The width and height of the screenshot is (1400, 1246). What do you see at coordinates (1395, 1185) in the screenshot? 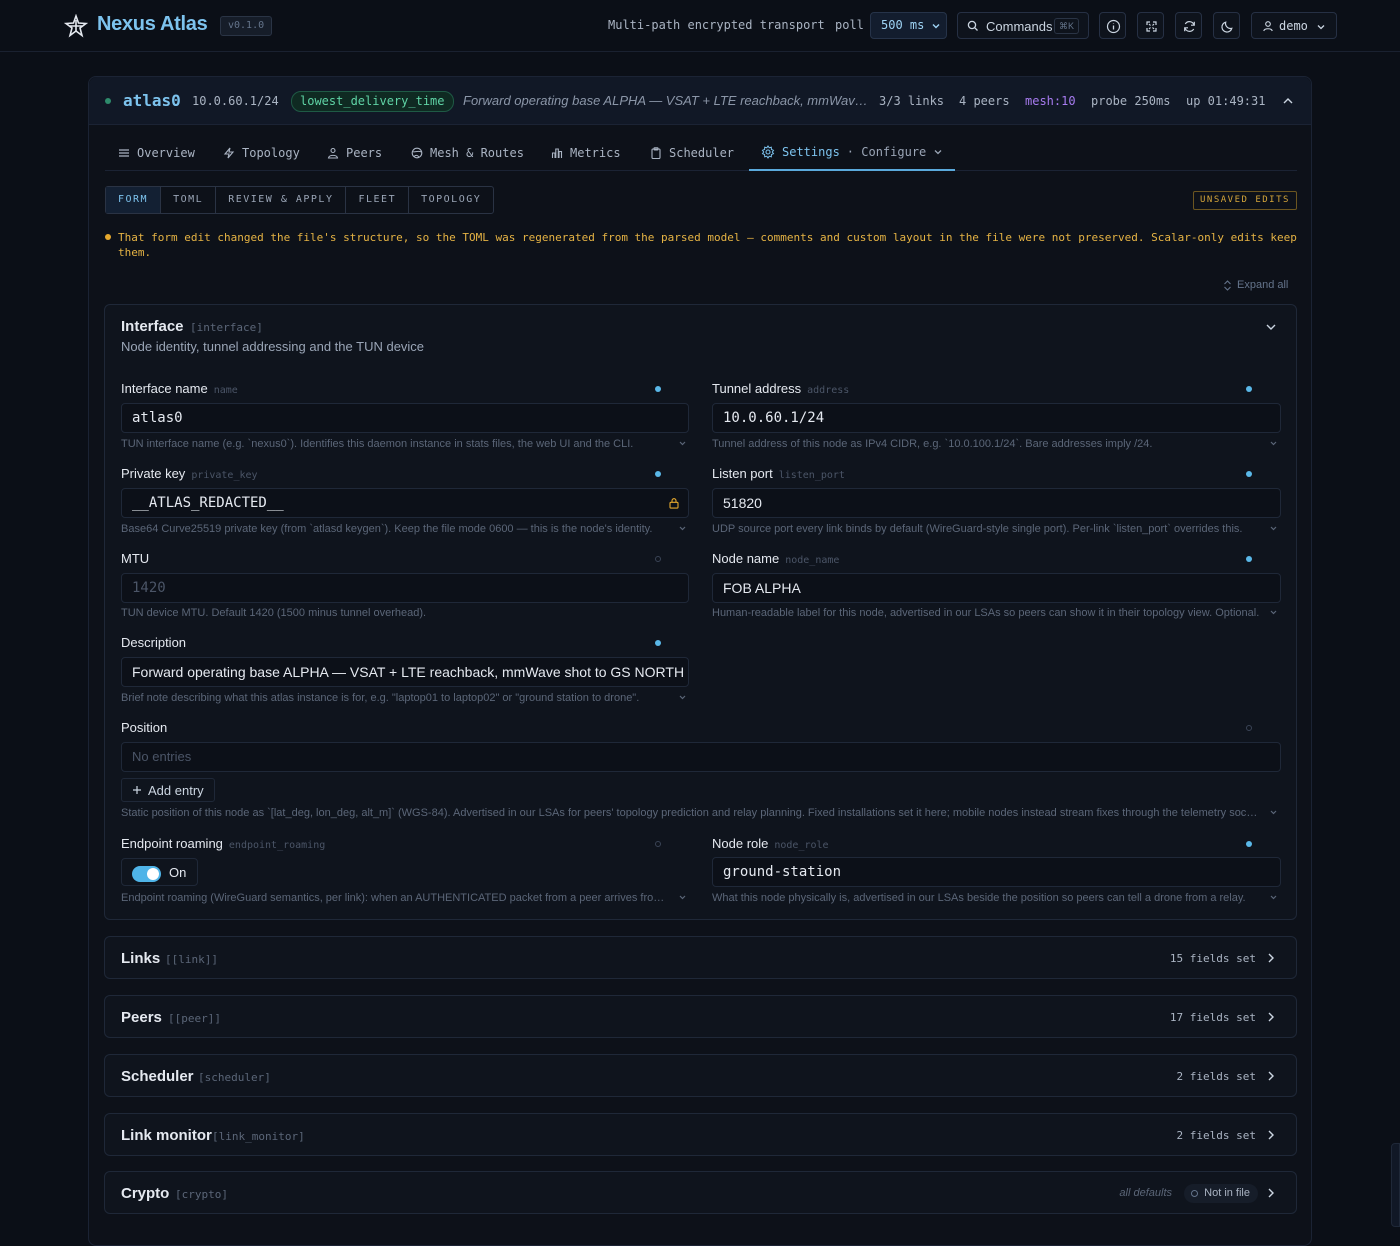
I see `side-drawer-handle` at bounding box center [1395, 1185].